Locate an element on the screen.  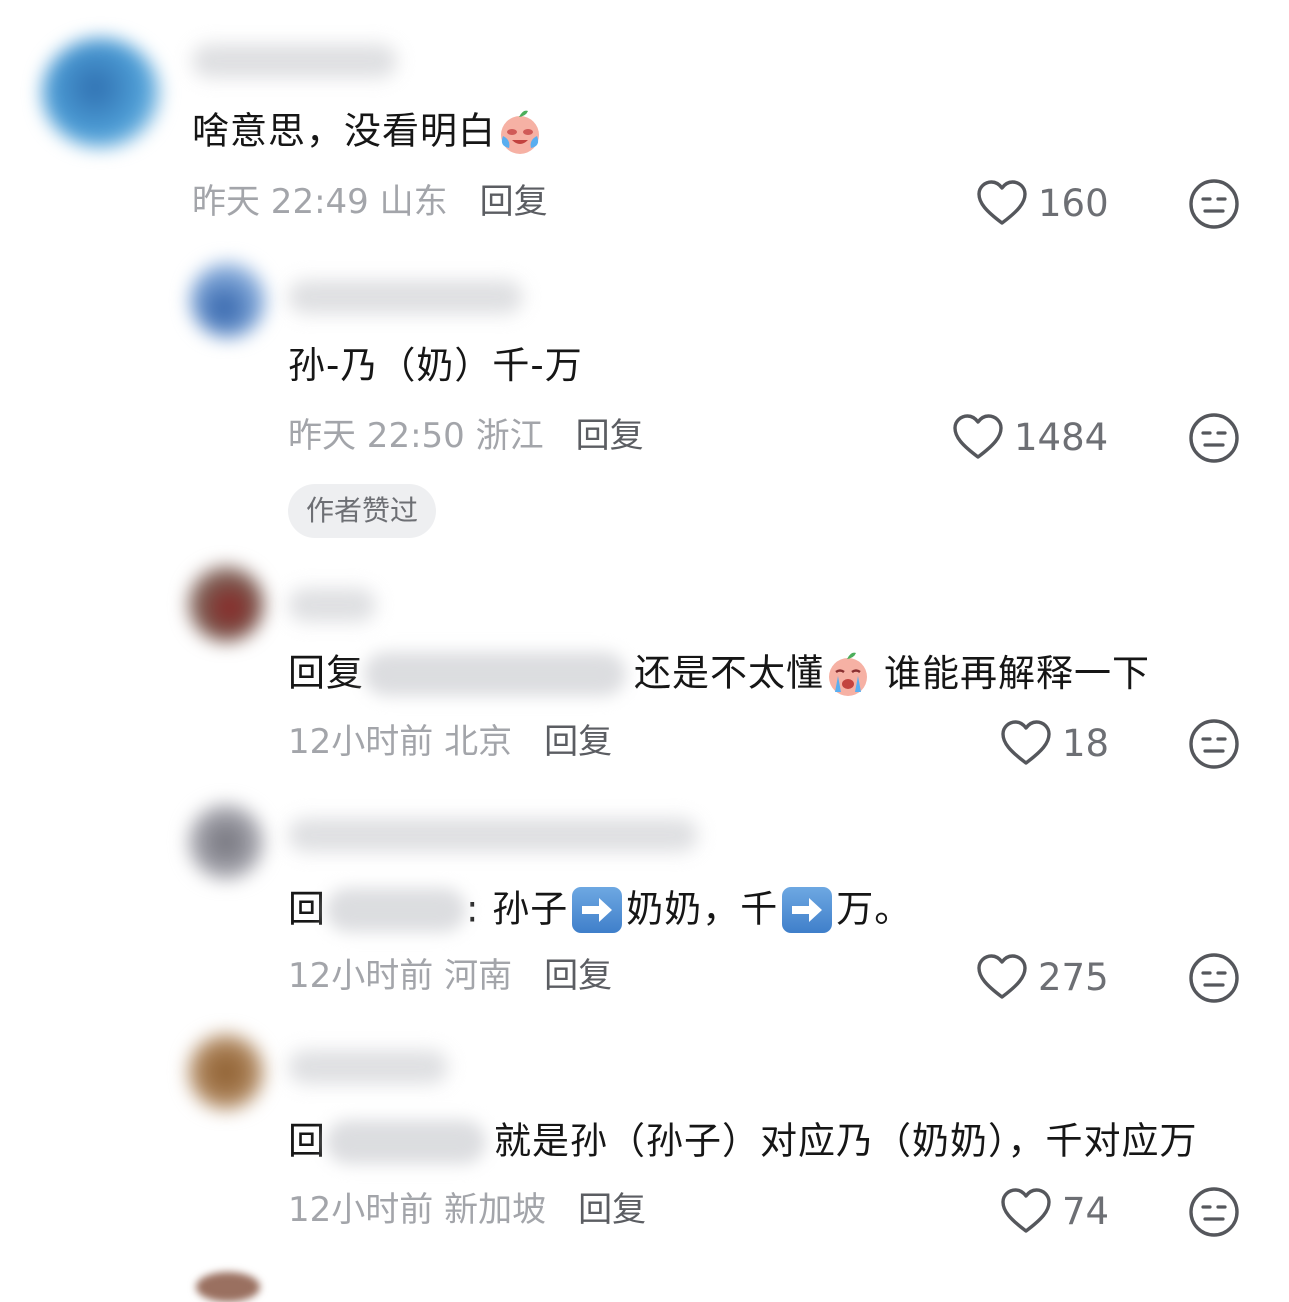
timestamp-location: 12小时前 河南 is located at coordinates (400, 976).